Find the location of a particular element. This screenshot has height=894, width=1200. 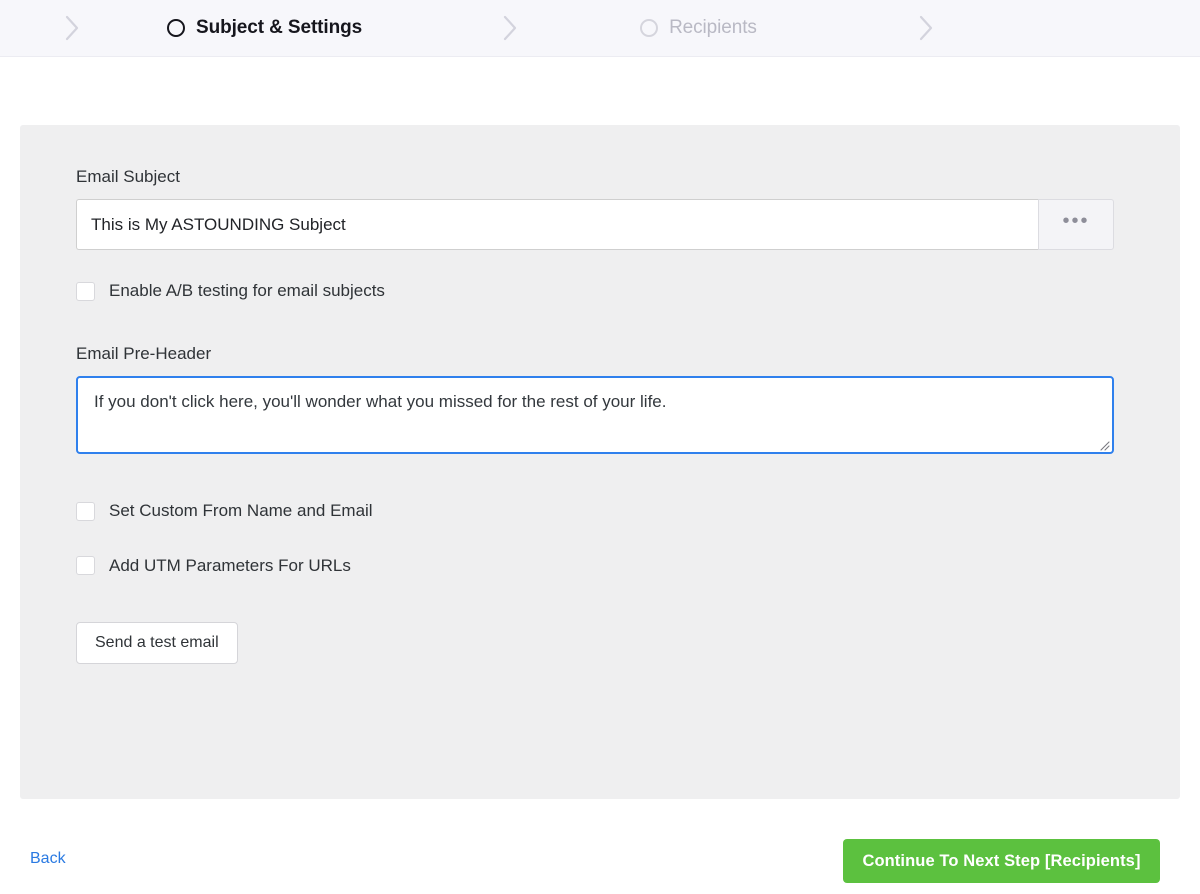

email-subject-row: ••• is located at coordinates (595, 225).